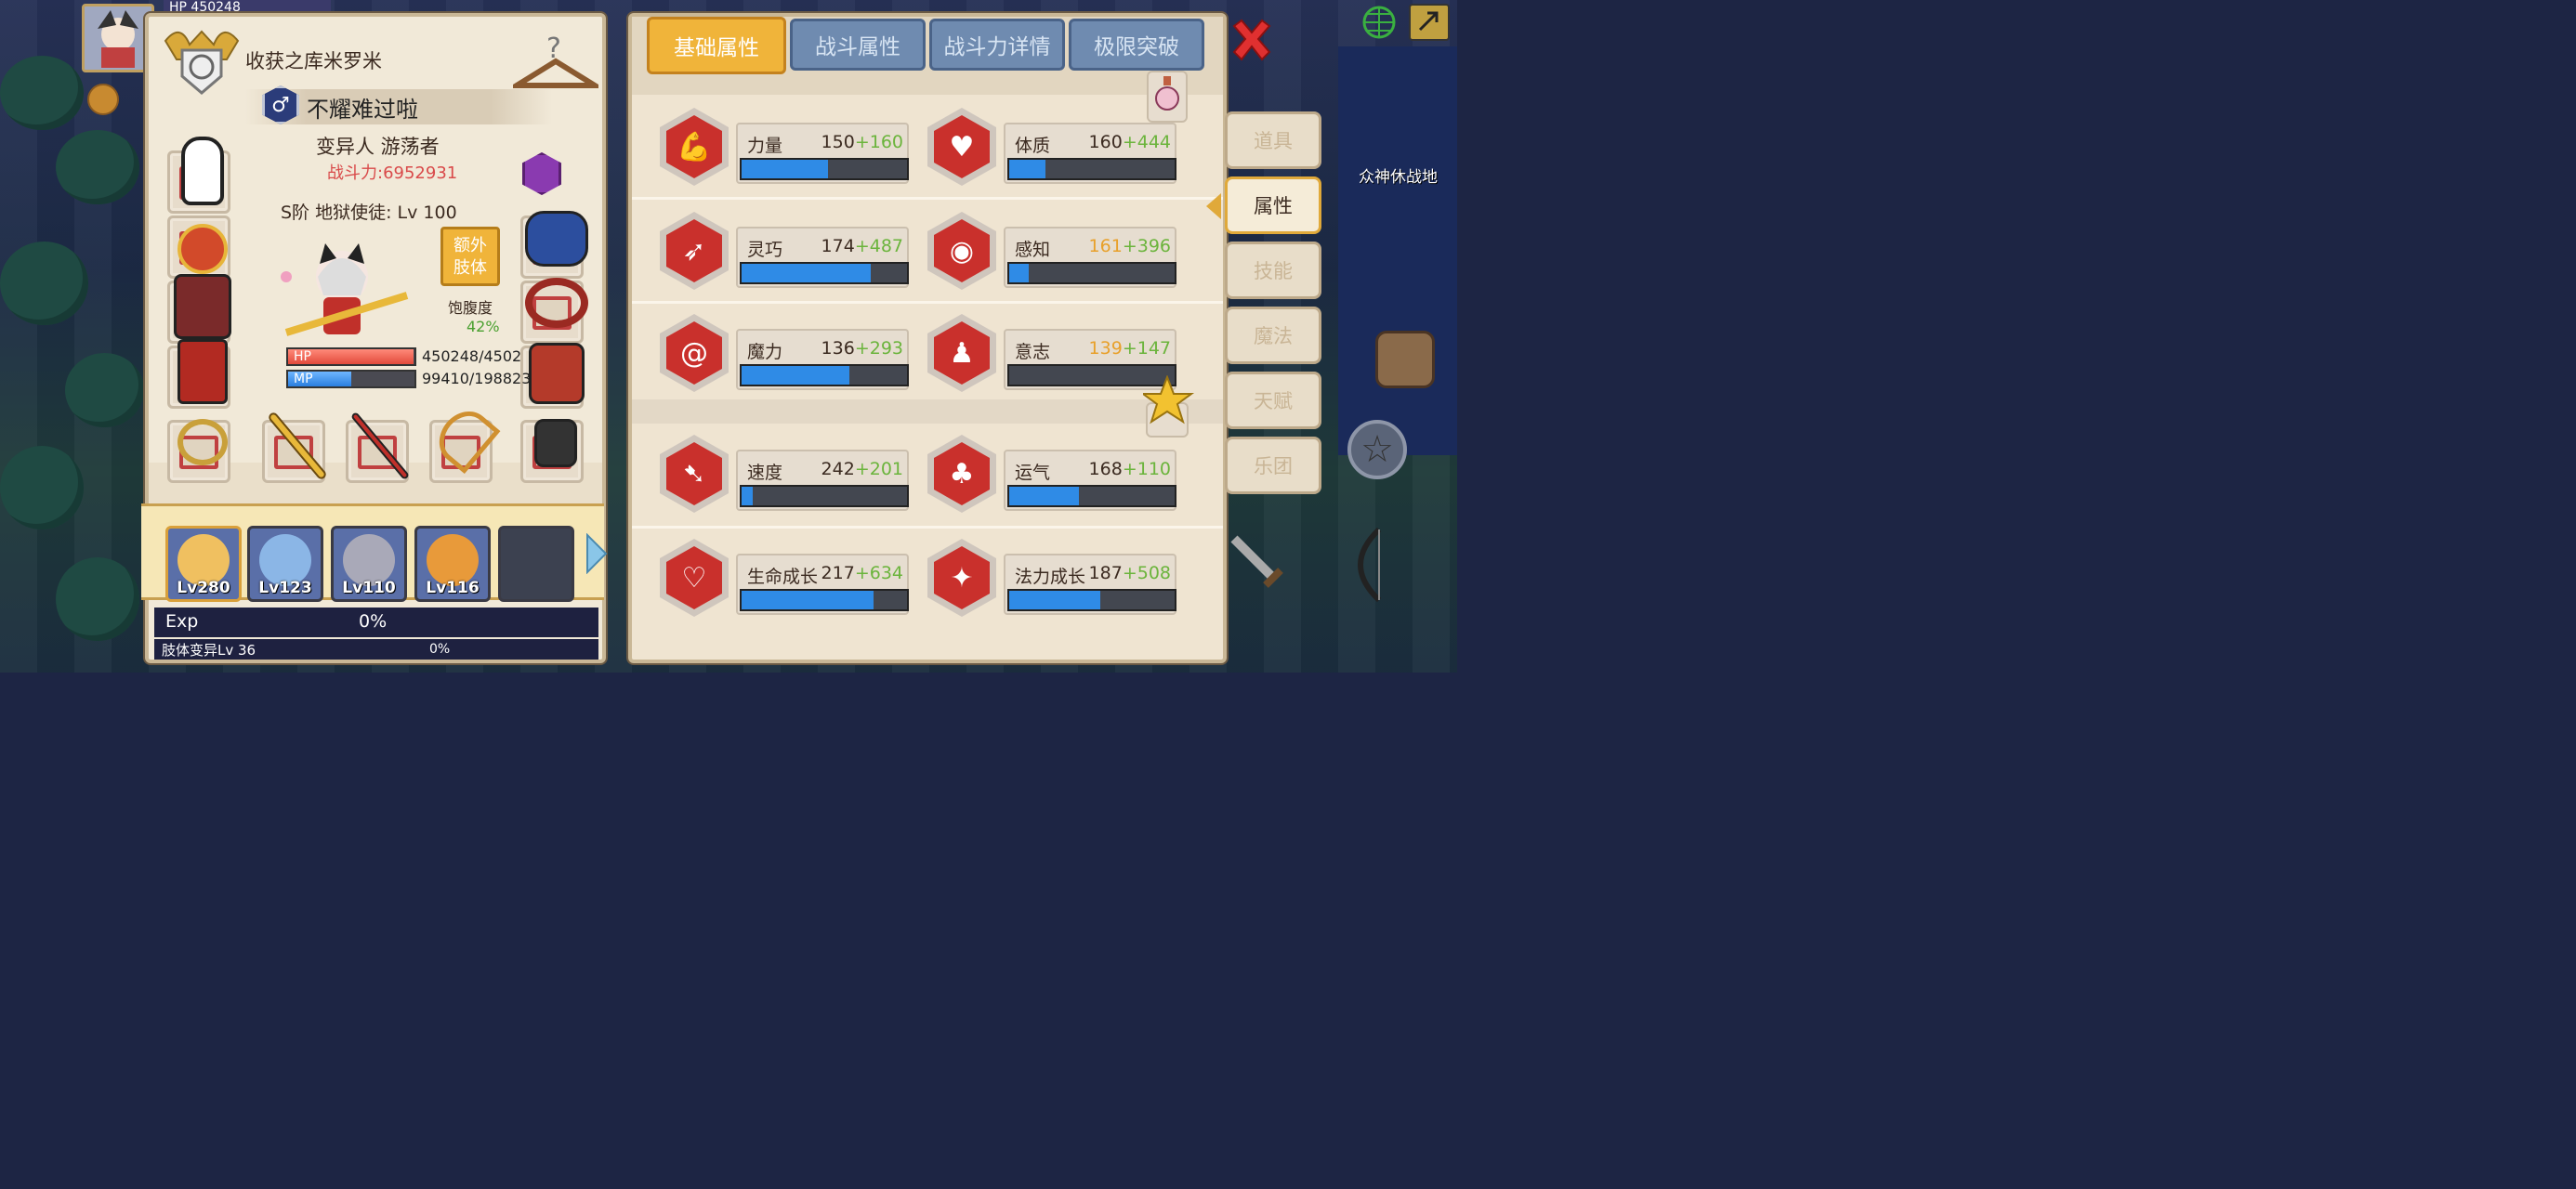  Describe the element at coordinates (118, 38) in the screenshot. I see `player-portrait` at that location.